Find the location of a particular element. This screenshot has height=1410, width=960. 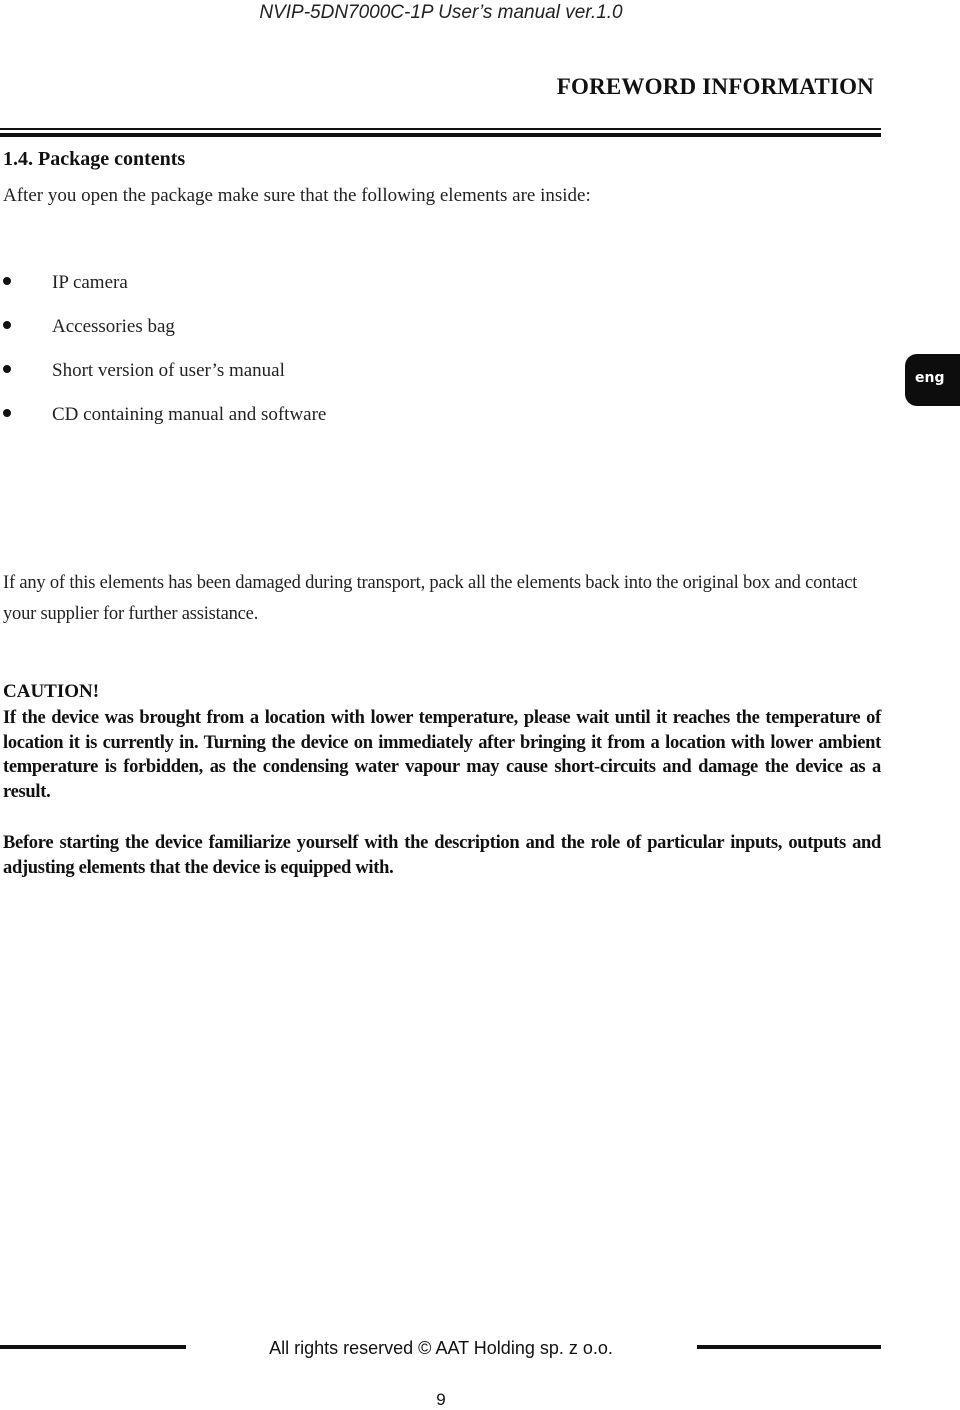

list-item-label: Accessories bag is located at coordinates (113, 326).